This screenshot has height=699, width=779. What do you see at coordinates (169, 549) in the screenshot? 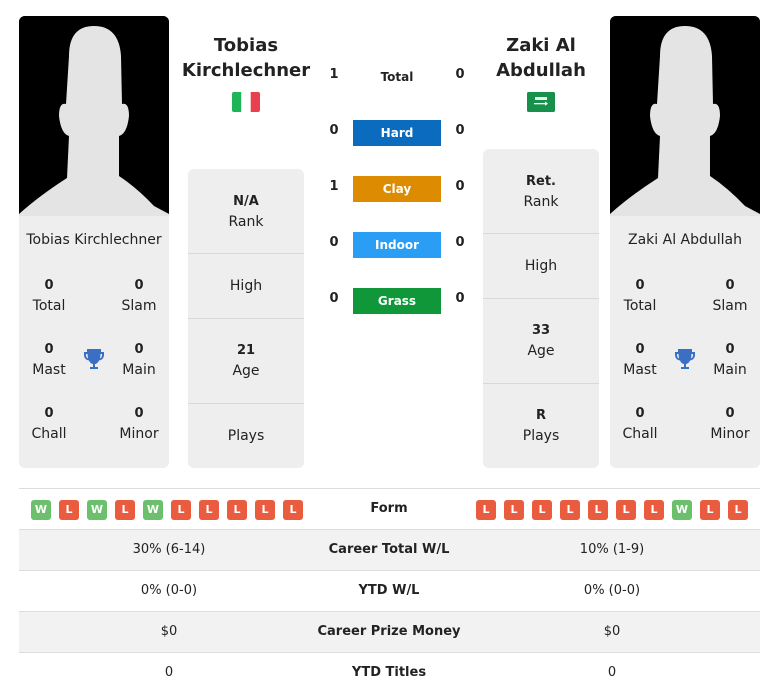
I see `player1-career-wl: 30% (6-14)` at bounding box center [169, 549].